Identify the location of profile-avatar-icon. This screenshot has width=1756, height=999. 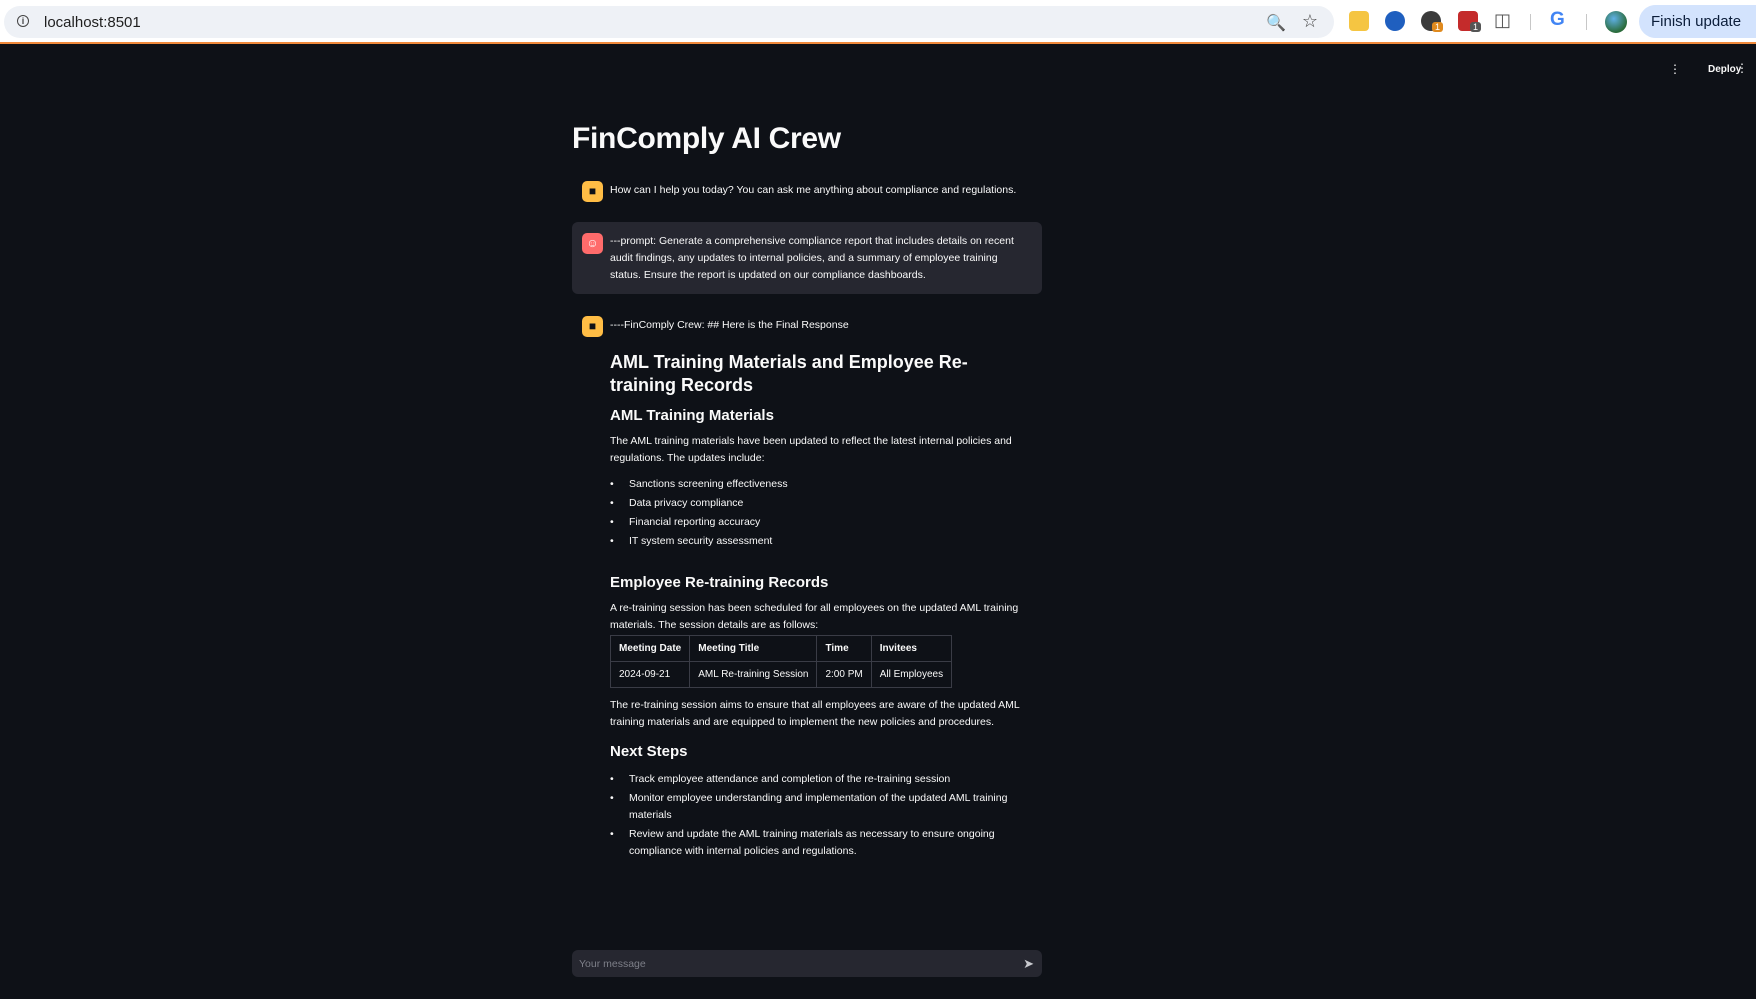
(1616, 22).